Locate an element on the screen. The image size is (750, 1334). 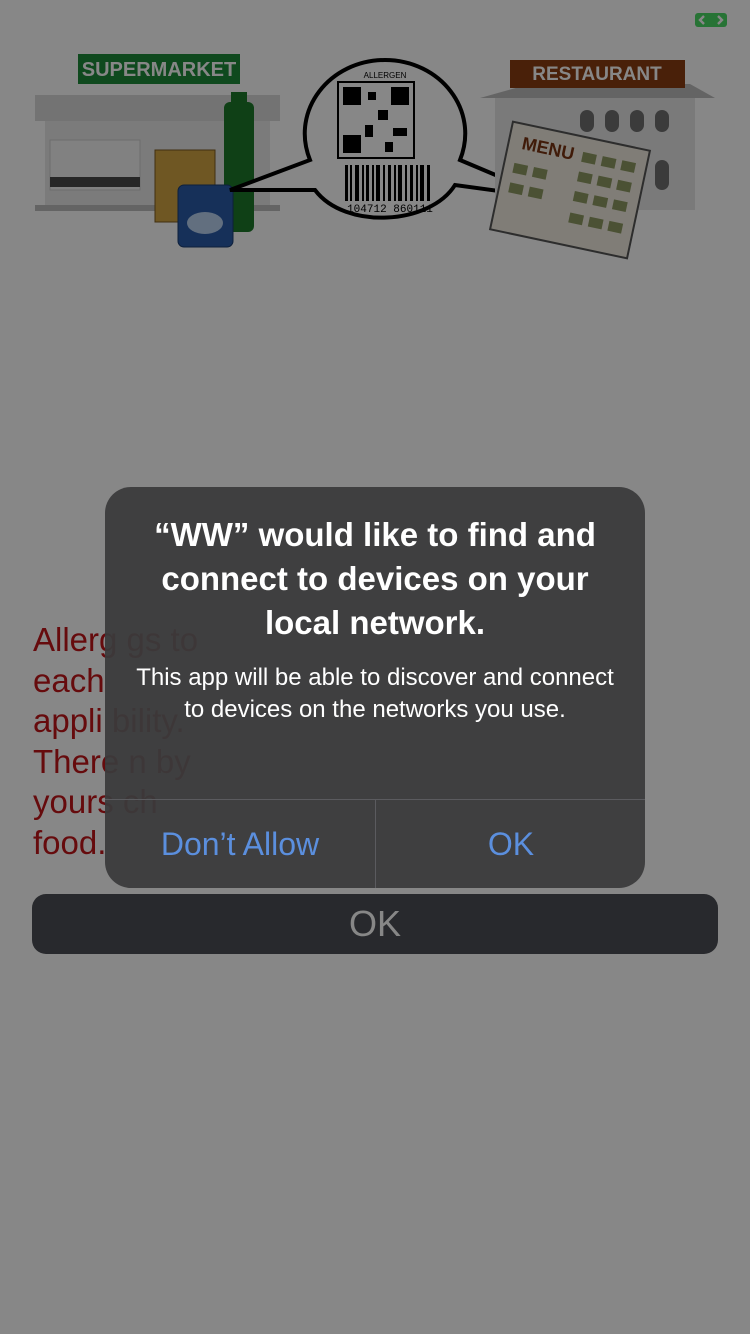
dont-allow-button: Don’t Allow is located at coordinates (240, 844).